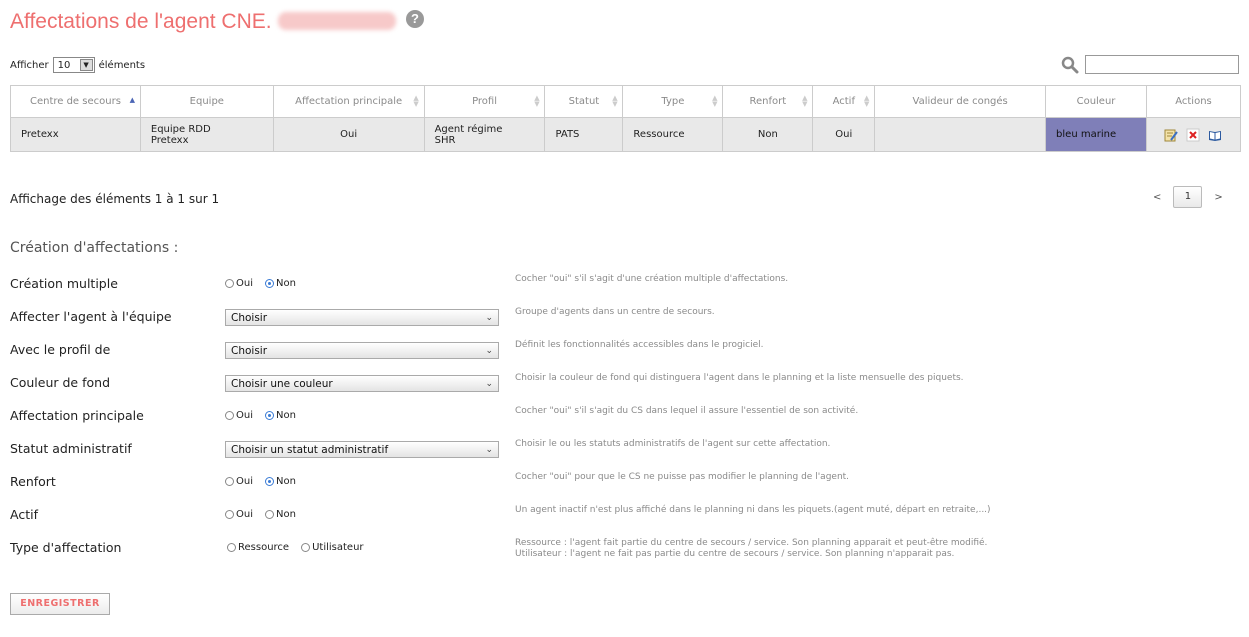  What do you see at coordinates (415, 19) in the screenshot?
I see `help-icon: ?` at bounding box center [415, 19].